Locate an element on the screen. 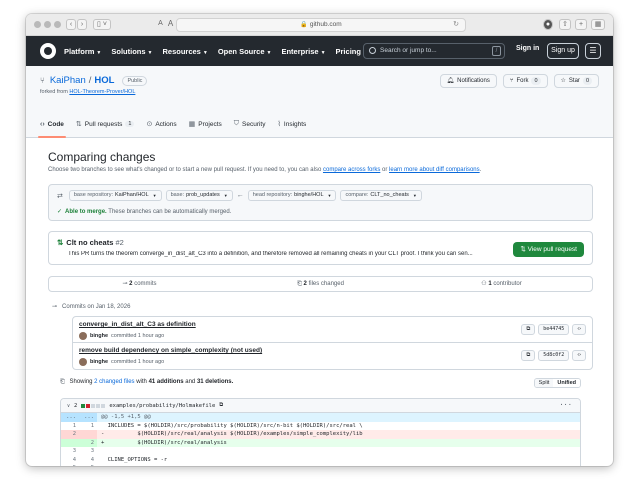 The image size is (639, 500). pull-request-icon: ⇅ is located at coordinates (524, 249).